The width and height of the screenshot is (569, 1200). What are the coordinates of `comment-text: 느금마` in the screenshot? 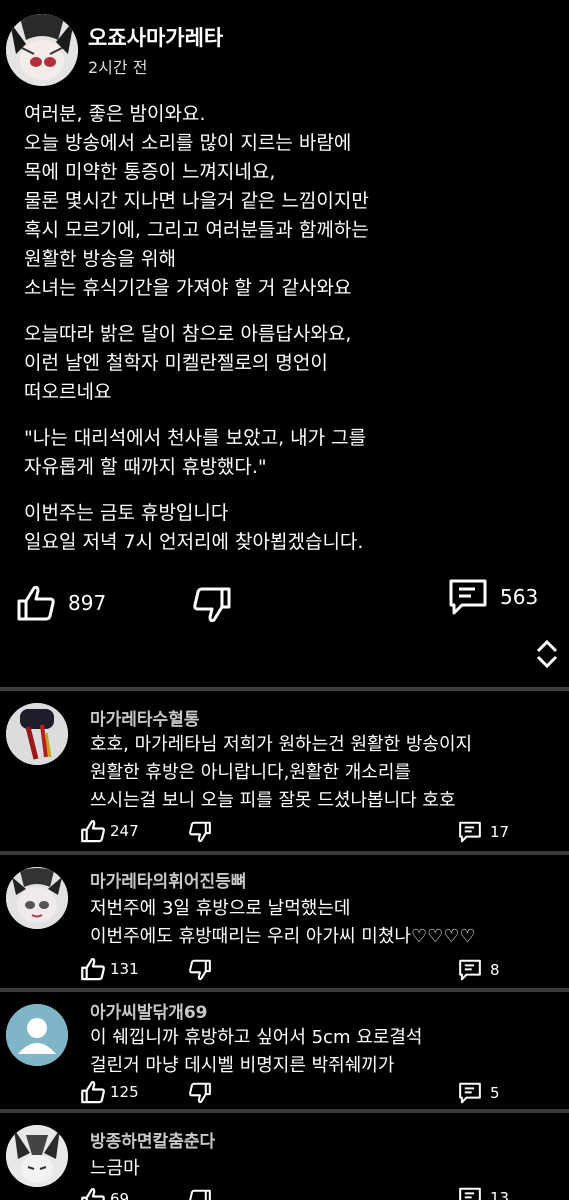 It's located at (115, 1169).